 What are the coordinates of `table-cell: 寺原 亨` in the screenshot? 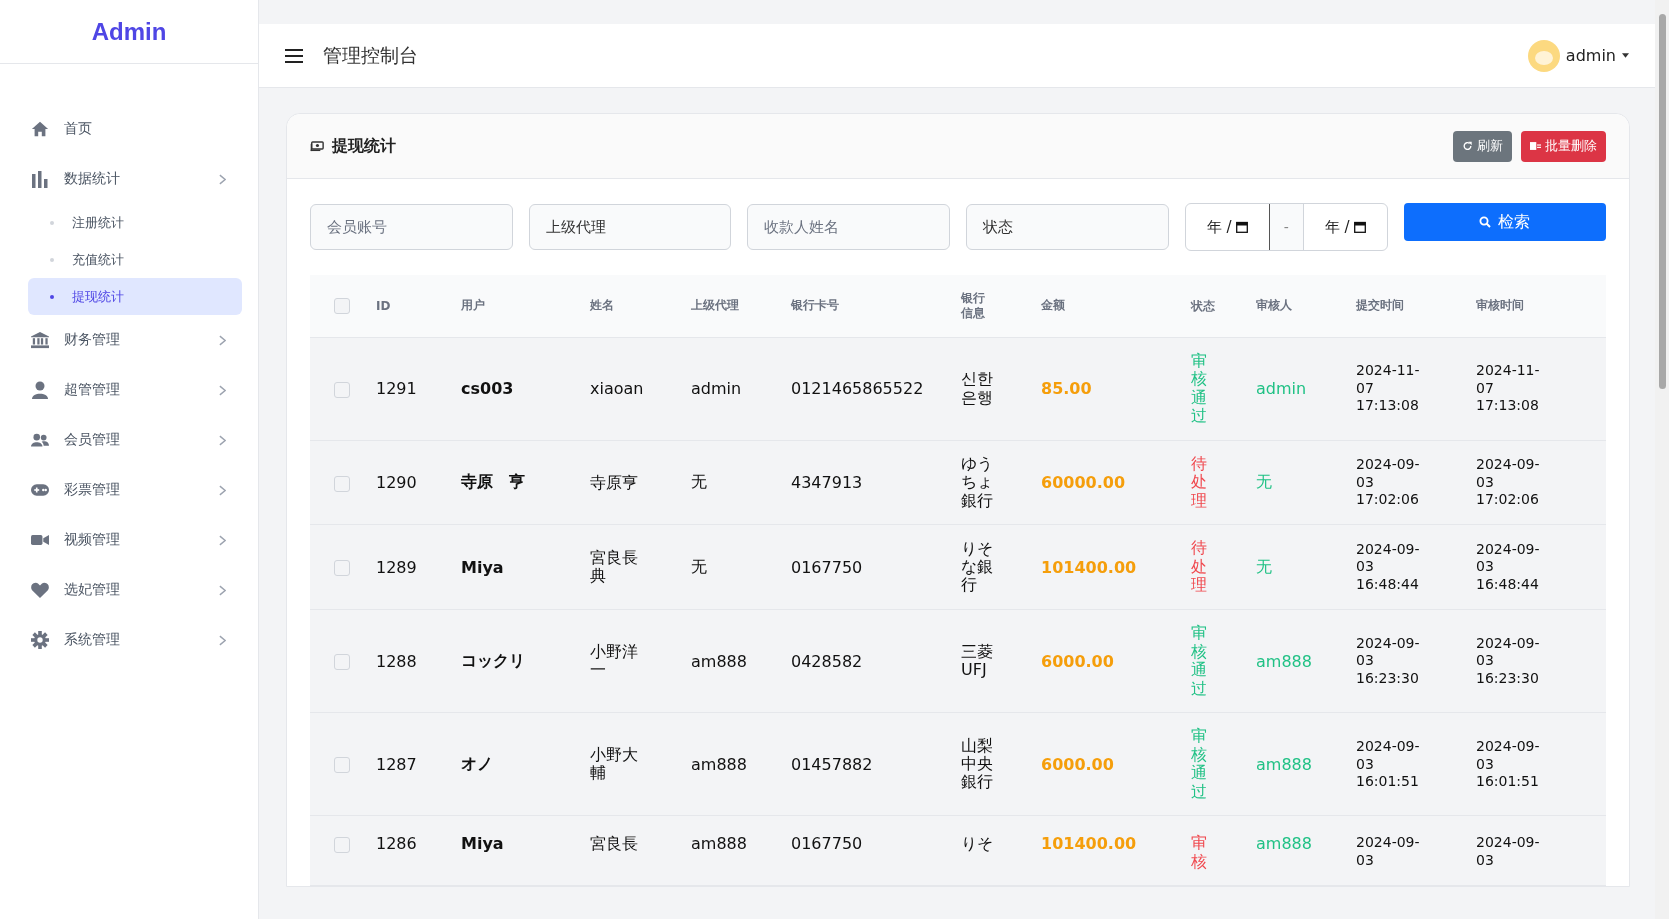 It's located at (493, 481).